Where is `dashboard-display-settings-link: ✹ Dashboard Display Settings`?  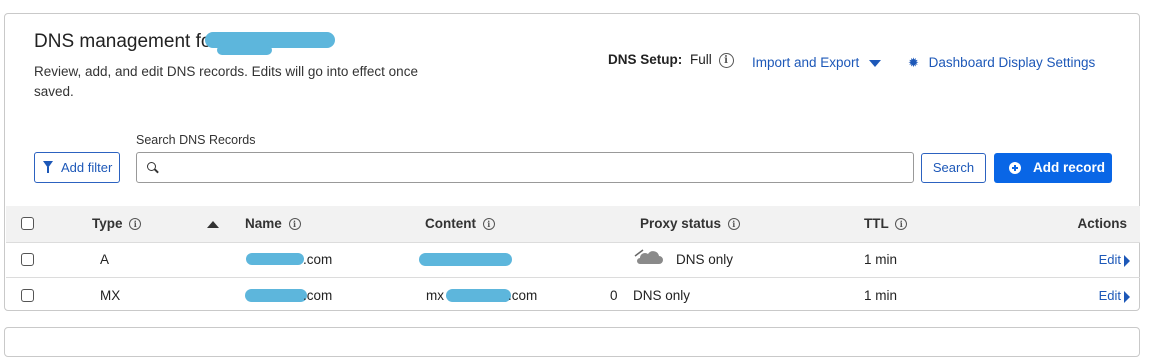
dashboard-display-settings-link: ✹ Dashboard Display Settings is located at coordinates (1001, 63).